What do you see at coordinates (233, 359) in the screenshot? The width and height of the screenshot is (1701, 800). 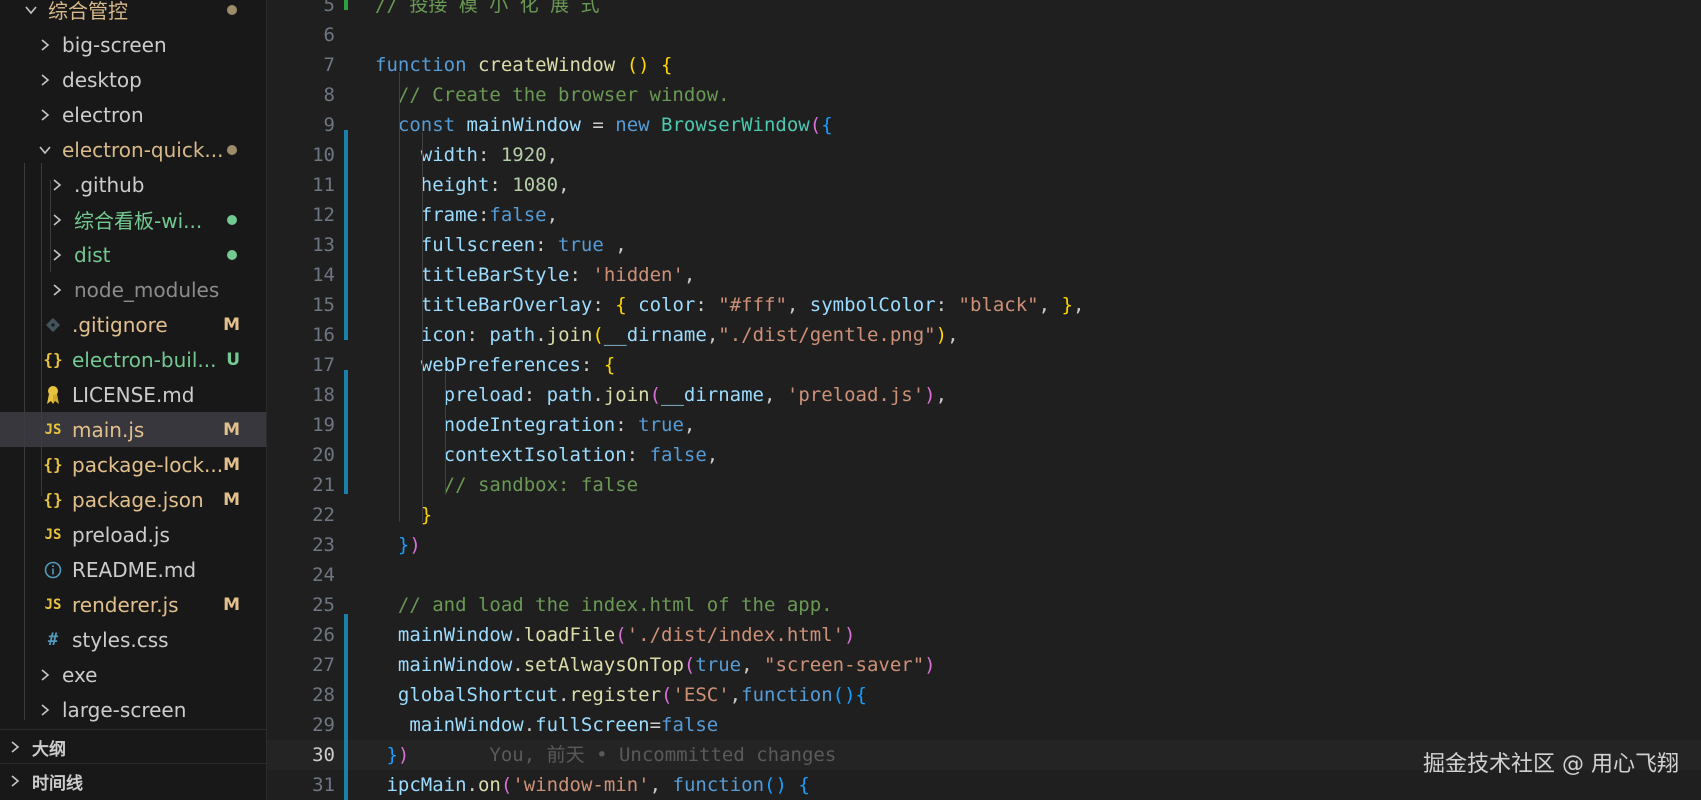 I see `git-status-badge: U` at bounding box center [233, 359].